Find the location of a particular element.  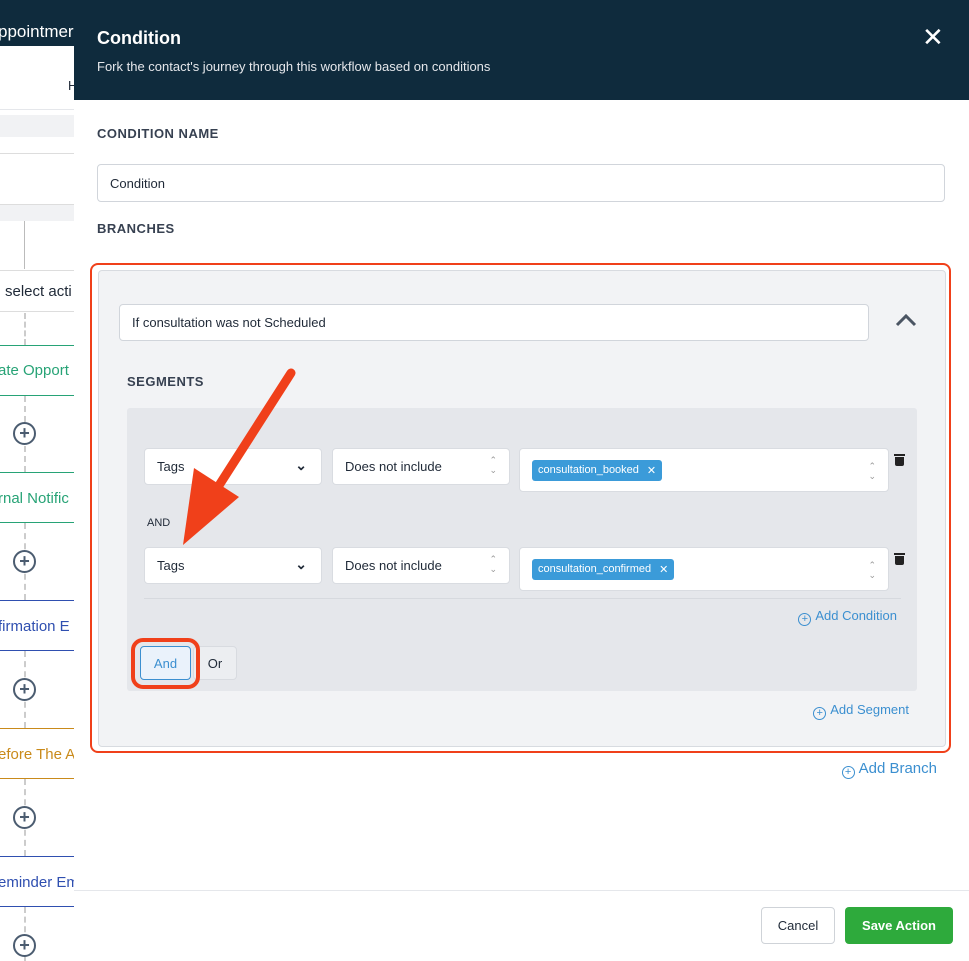

workflow-title: ppointmer is located at coordinates (37, 31).